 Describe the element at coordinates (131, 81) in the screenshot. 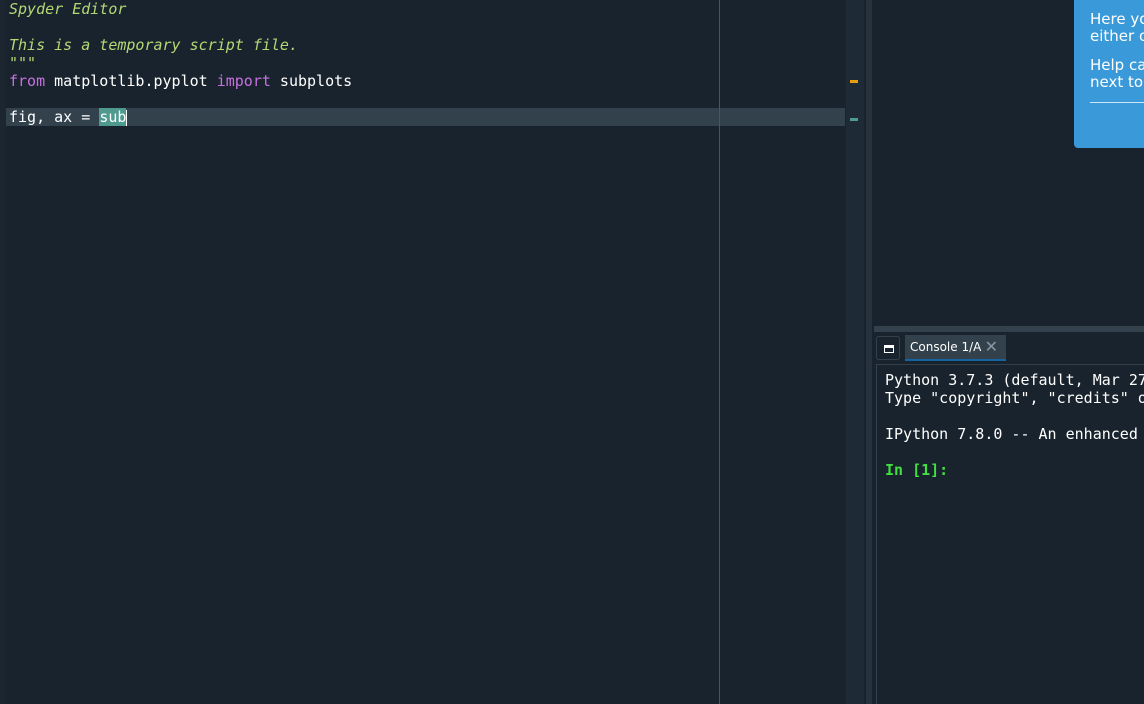

I see `module-name: matplotlib.pyplot` at that location.